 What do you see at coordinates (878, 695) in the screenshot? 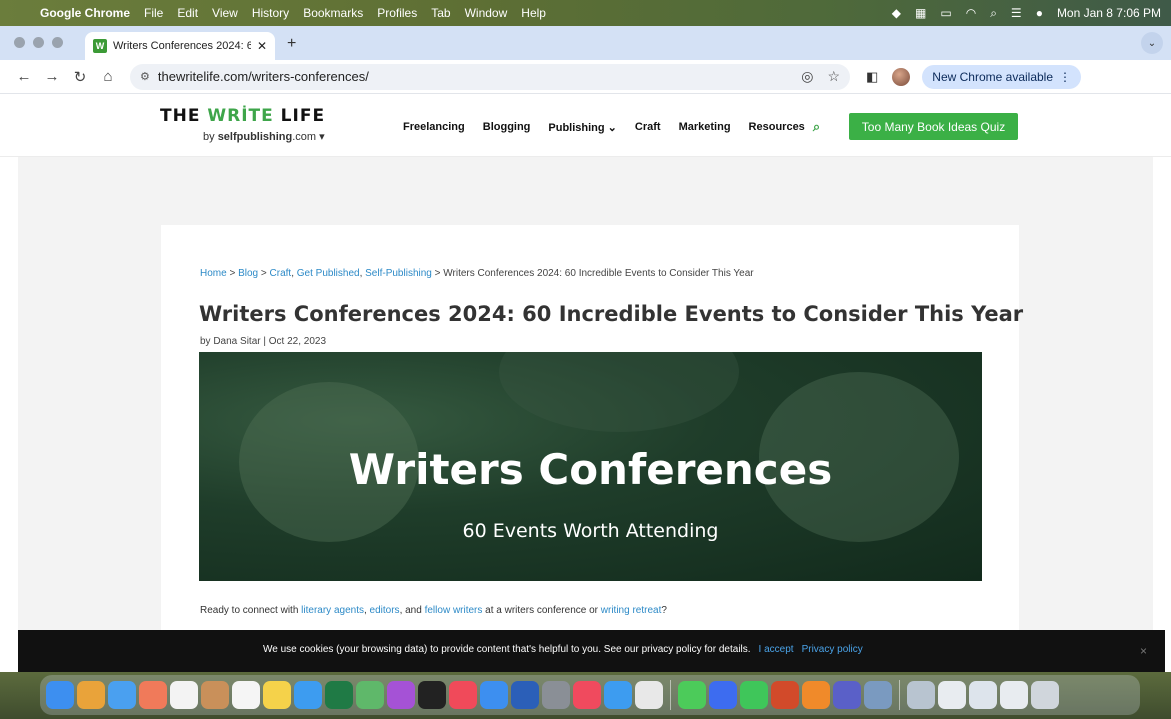
I see `preview-icon` at bounding box center [878, 695].